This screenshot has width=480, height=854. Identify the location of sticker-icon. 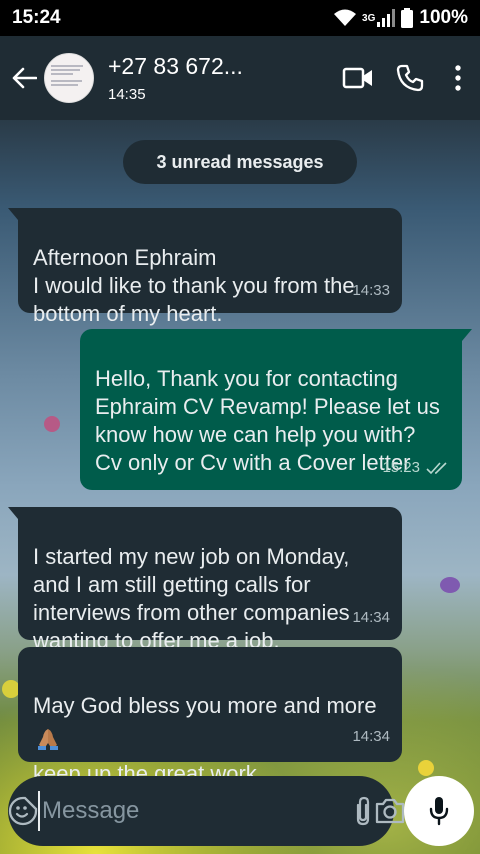
(23, 811).